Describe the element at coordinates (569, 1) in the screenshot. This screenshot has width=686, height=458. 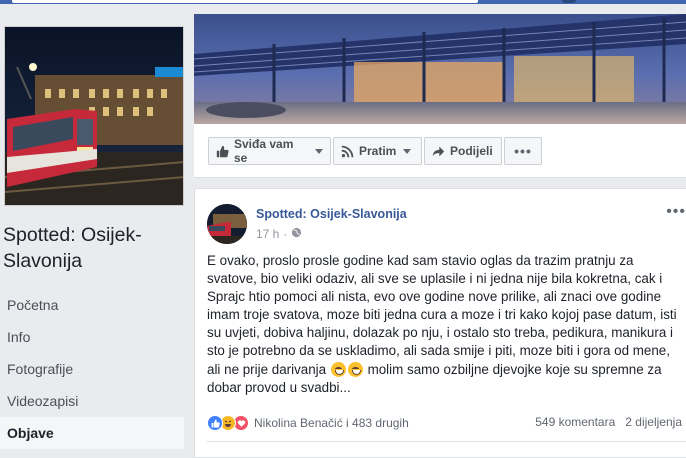
I see `friends-icon` at that location.